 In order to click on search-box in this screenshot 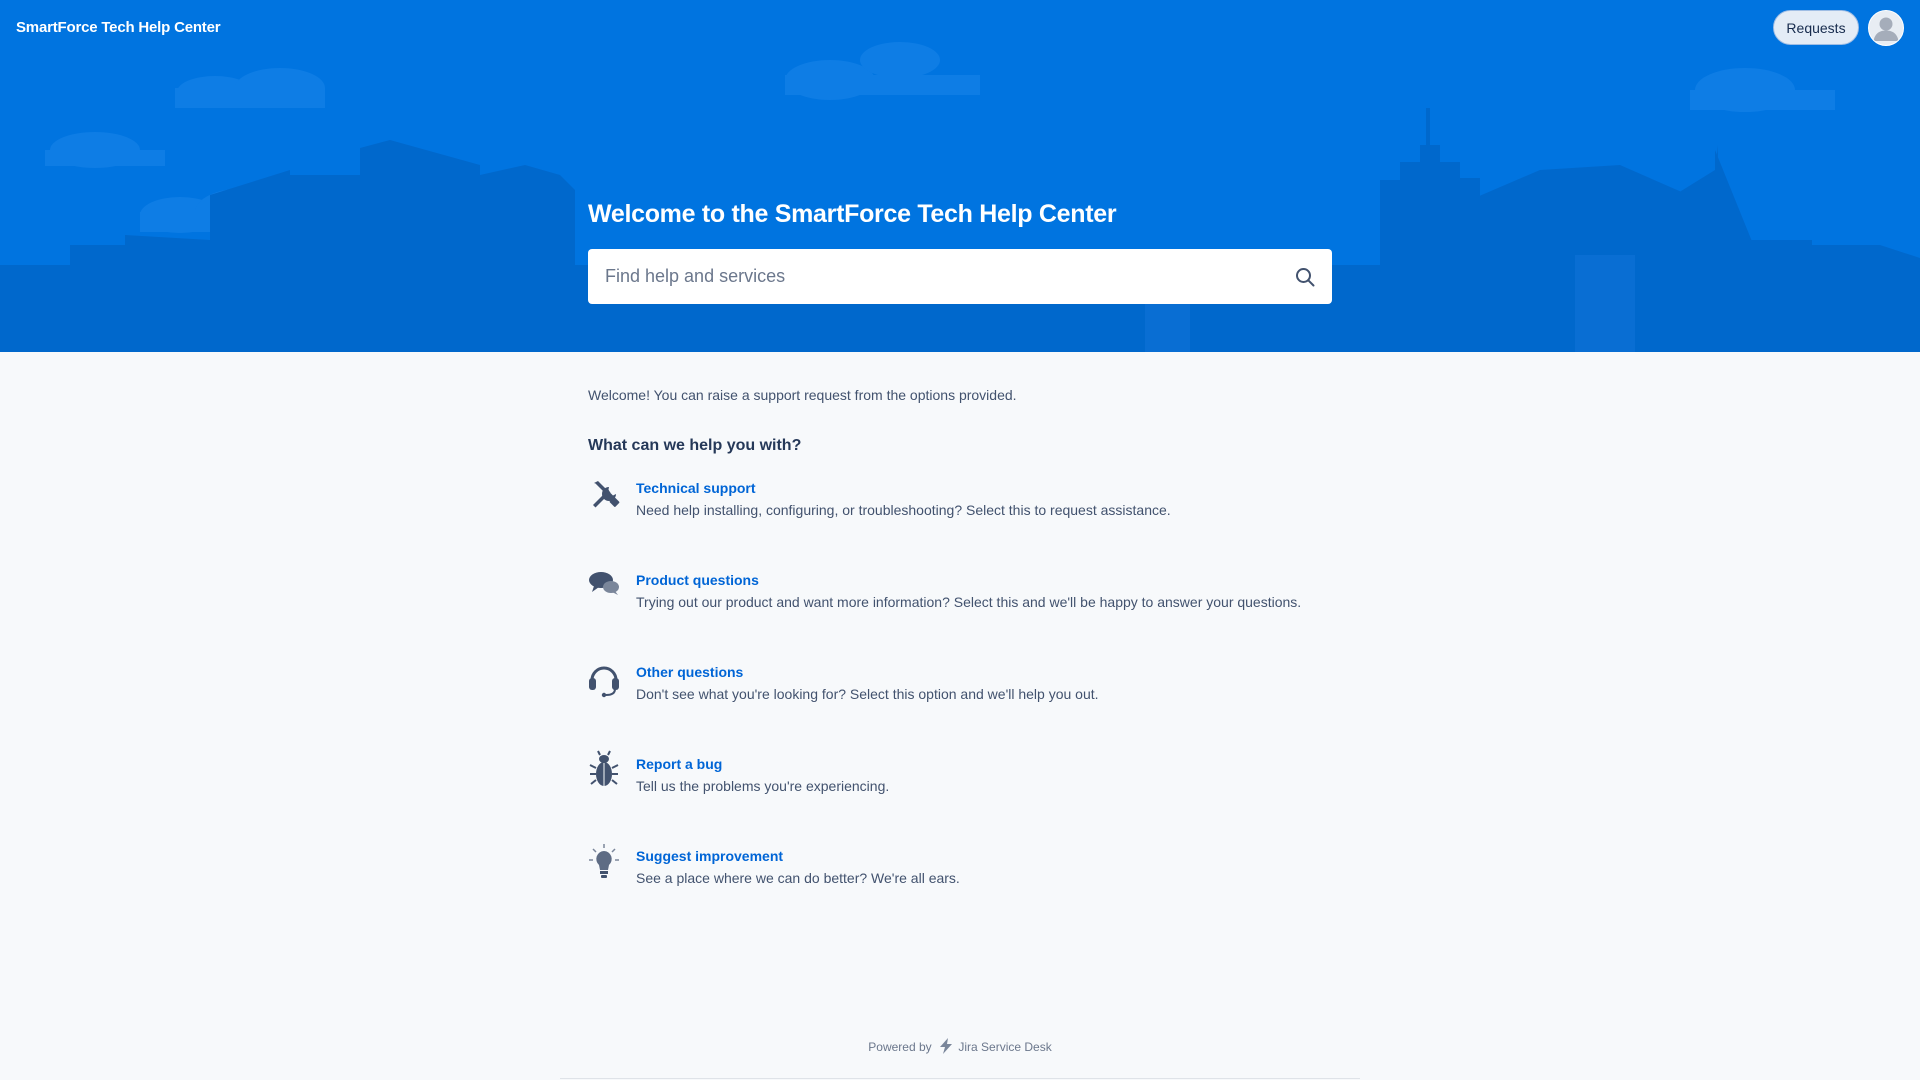, I will do `click(960, 276)`.